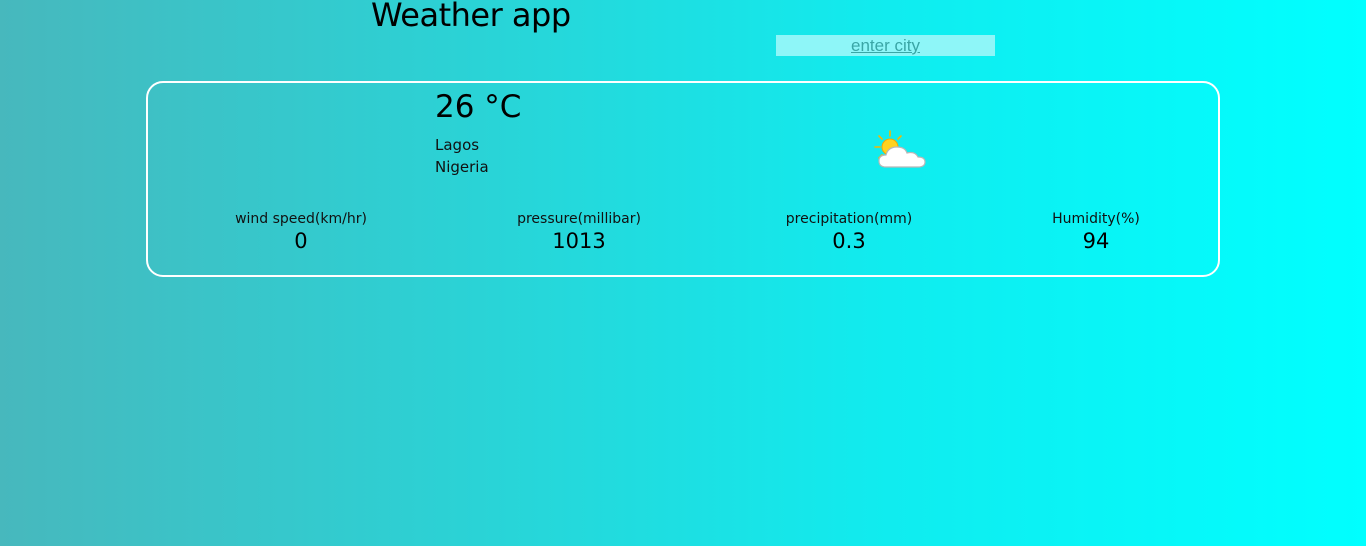 Image resolution: width=1366 pixels, height=546 pixels. What do you see at coordinates (457, 145) in the screenshot?
I see `city-name: Lagos` at bounding box center [457, 145].